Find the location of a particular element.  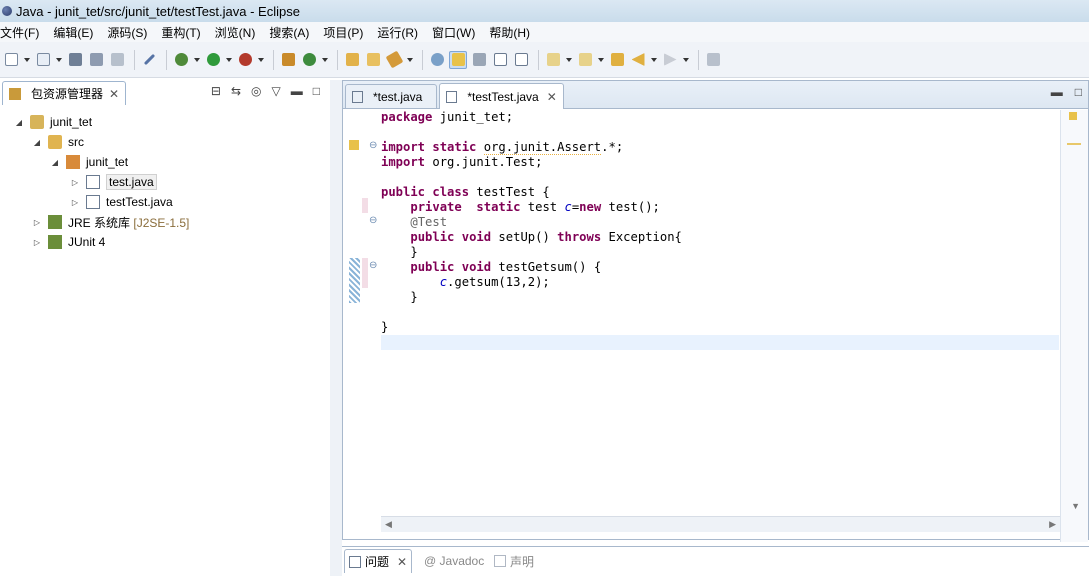

new-project-icon is located at coordinates (43, 60).